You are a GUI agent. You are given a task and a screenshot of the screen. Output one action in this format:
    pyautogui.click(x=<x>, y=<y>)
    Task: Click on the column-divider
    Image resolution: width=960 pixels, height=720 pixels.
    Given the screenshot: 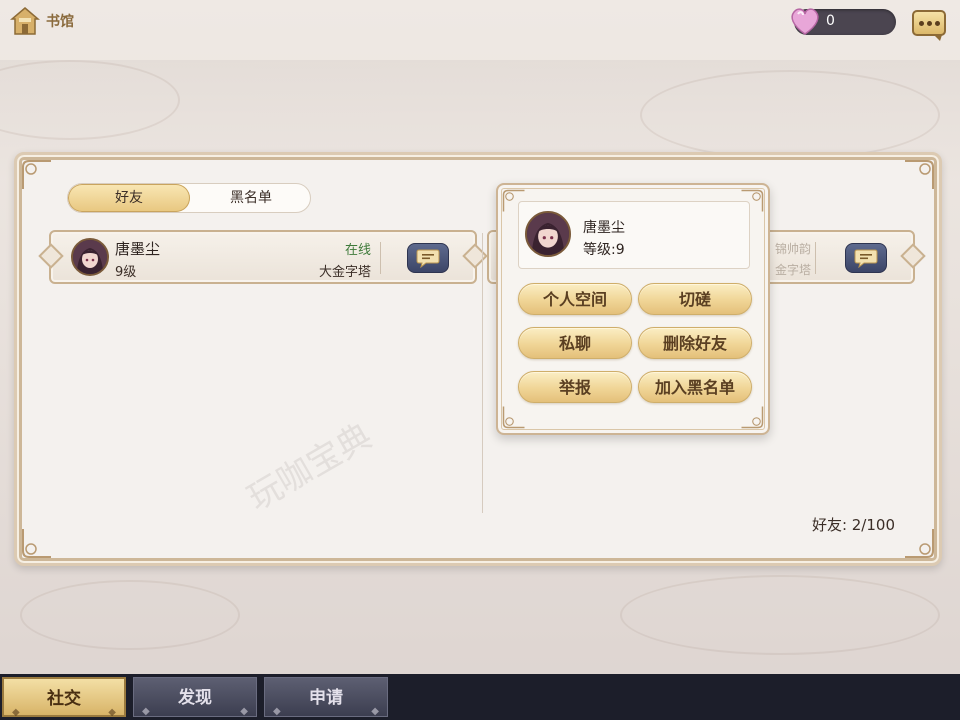 What is the action you would take?
    pyautogui.click(x=482, y=373)
    